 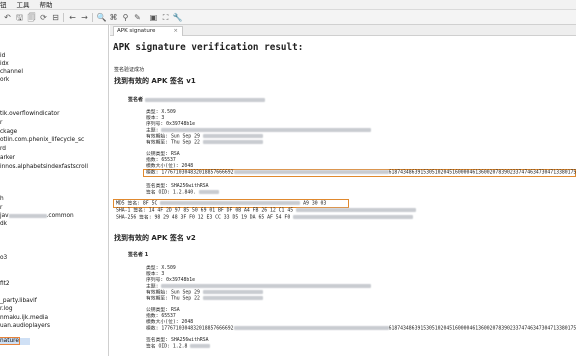 What do you see at coordinates (4, 64) in the screenshot?
I see `tree-node: idx` at bounding box center [4, 64].